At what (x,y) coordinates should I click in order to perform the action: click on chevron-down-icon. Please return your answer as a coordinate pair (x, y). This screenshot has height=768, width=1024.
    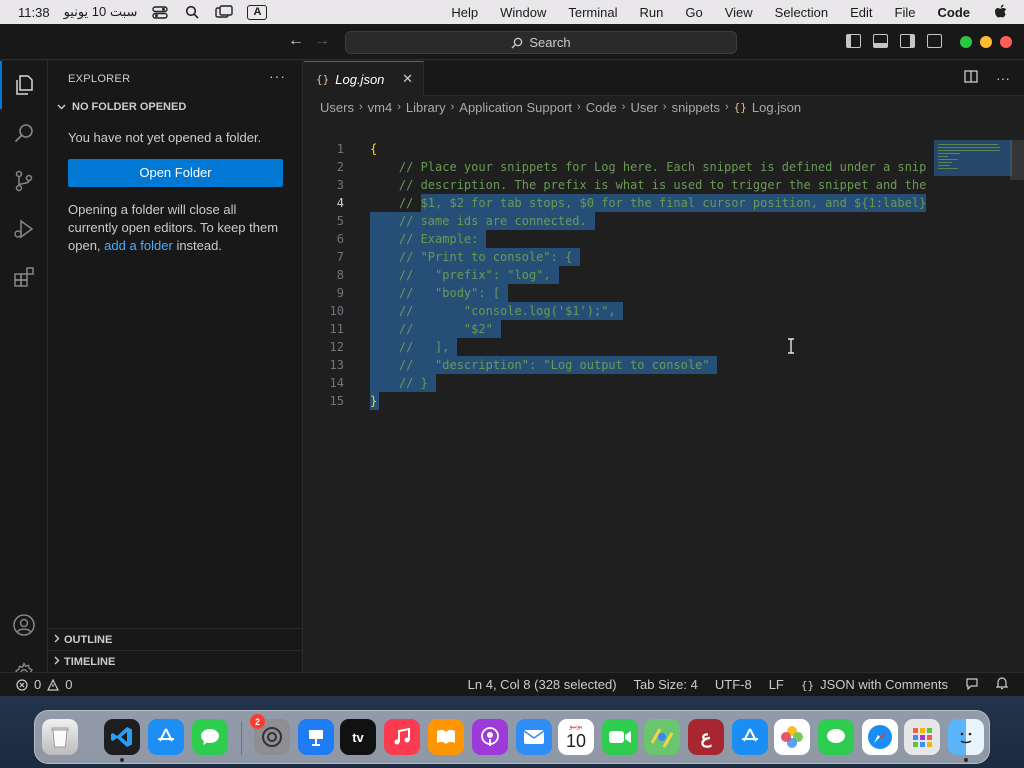
    Looking at the image, I should click on (61, 107).